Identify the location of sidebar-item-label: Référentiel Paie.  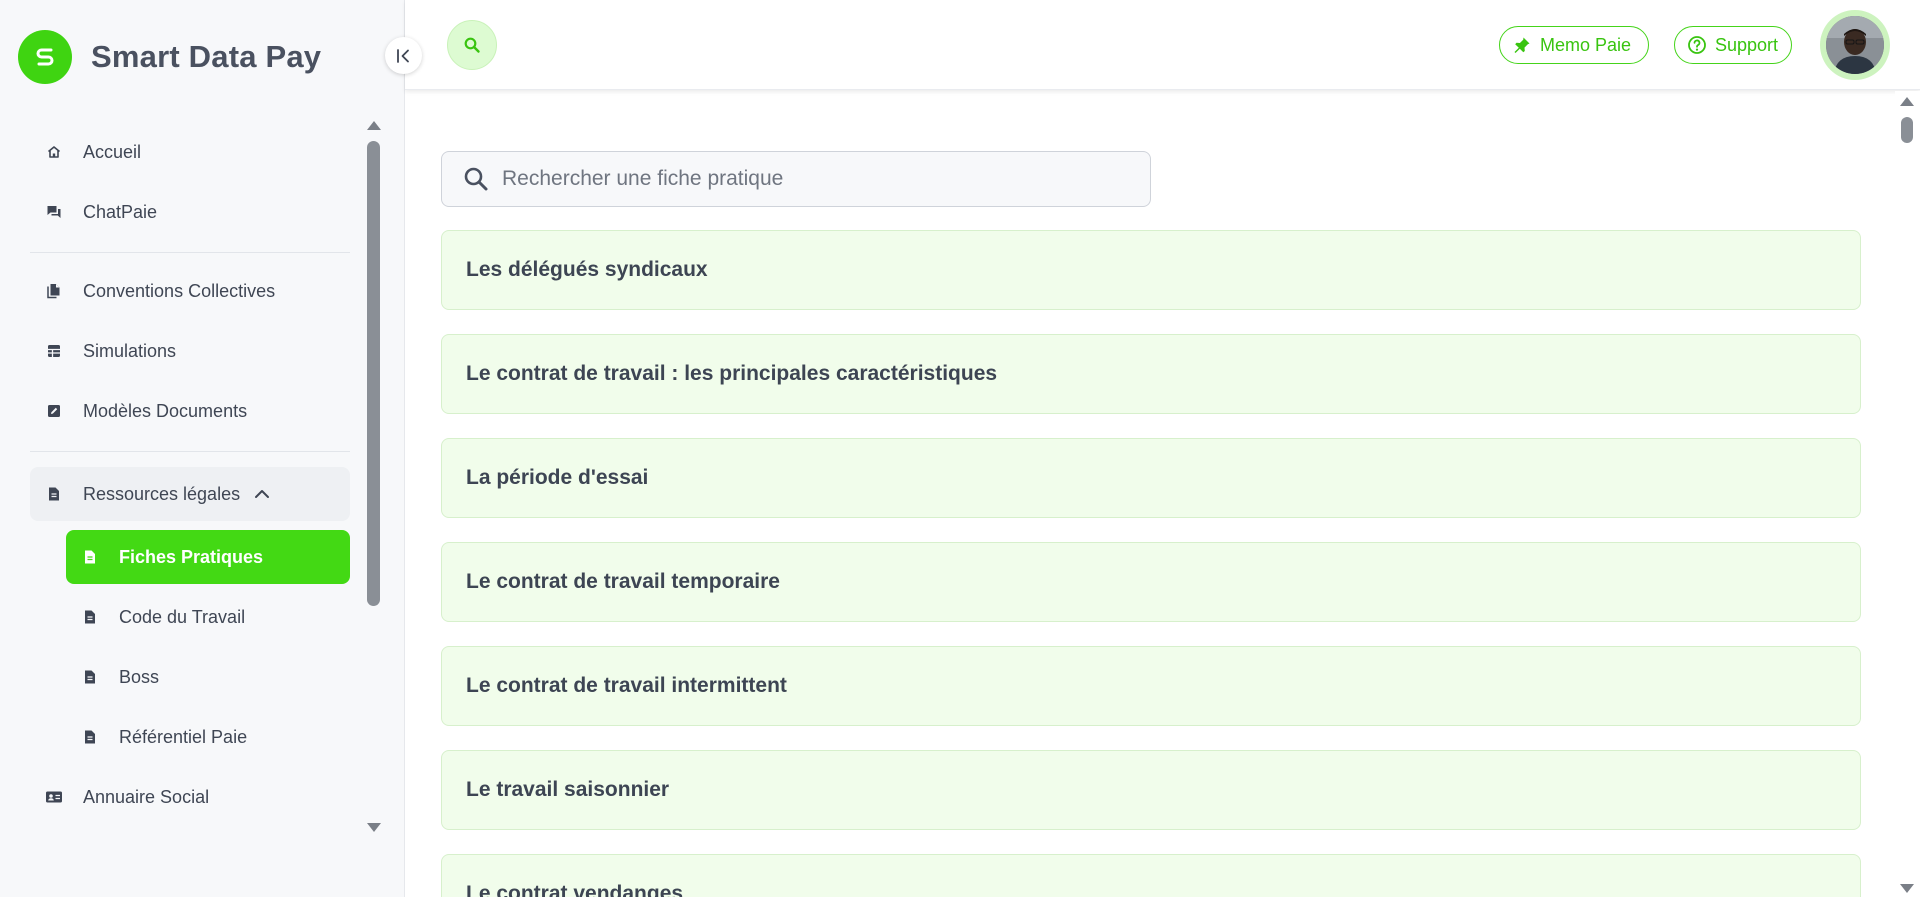
(183, 736).